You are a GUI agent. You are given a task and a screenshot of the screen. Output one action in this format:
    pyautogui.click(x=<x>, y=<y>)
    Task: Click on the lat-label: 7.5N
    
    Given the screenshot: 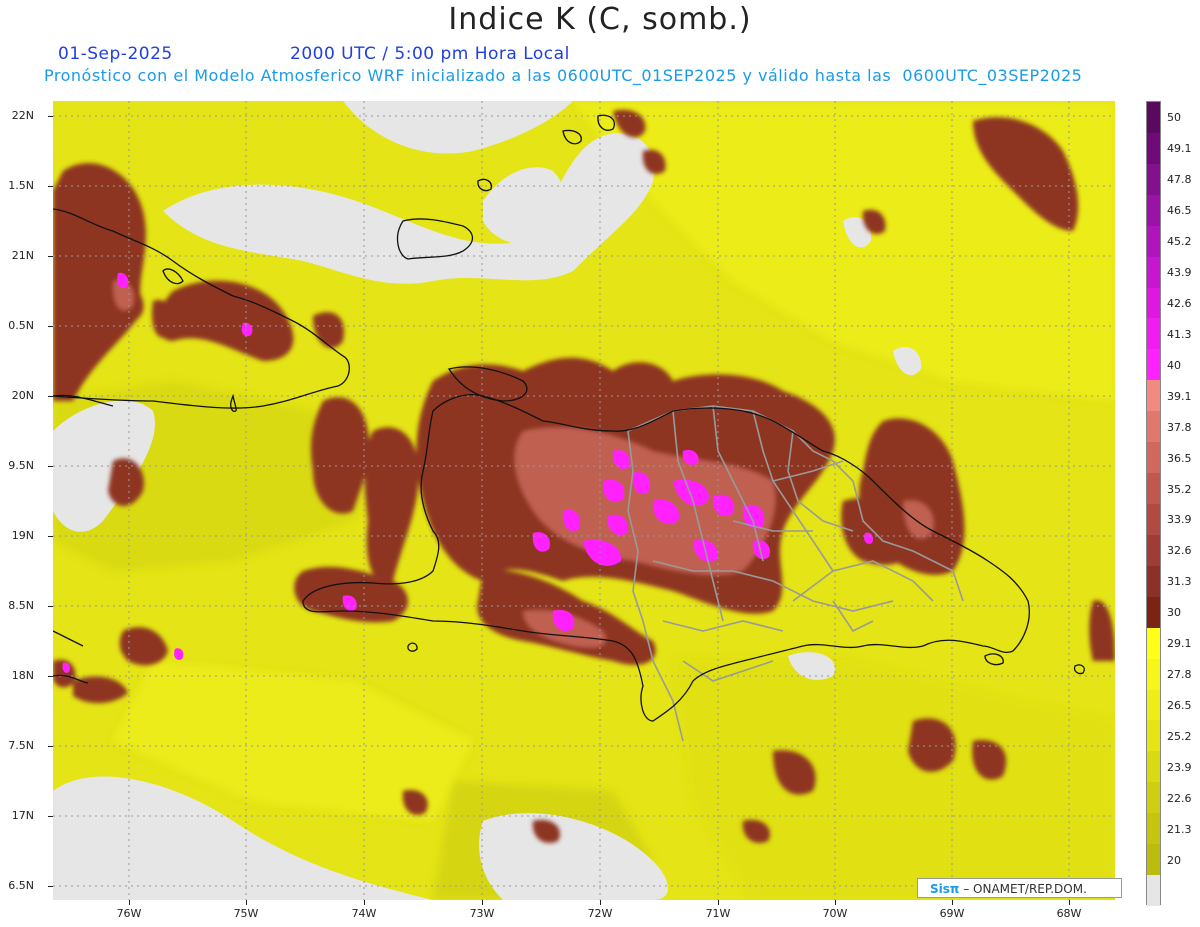 What is the action you would take?
    pyautogui.click(x=21, y=745)
    